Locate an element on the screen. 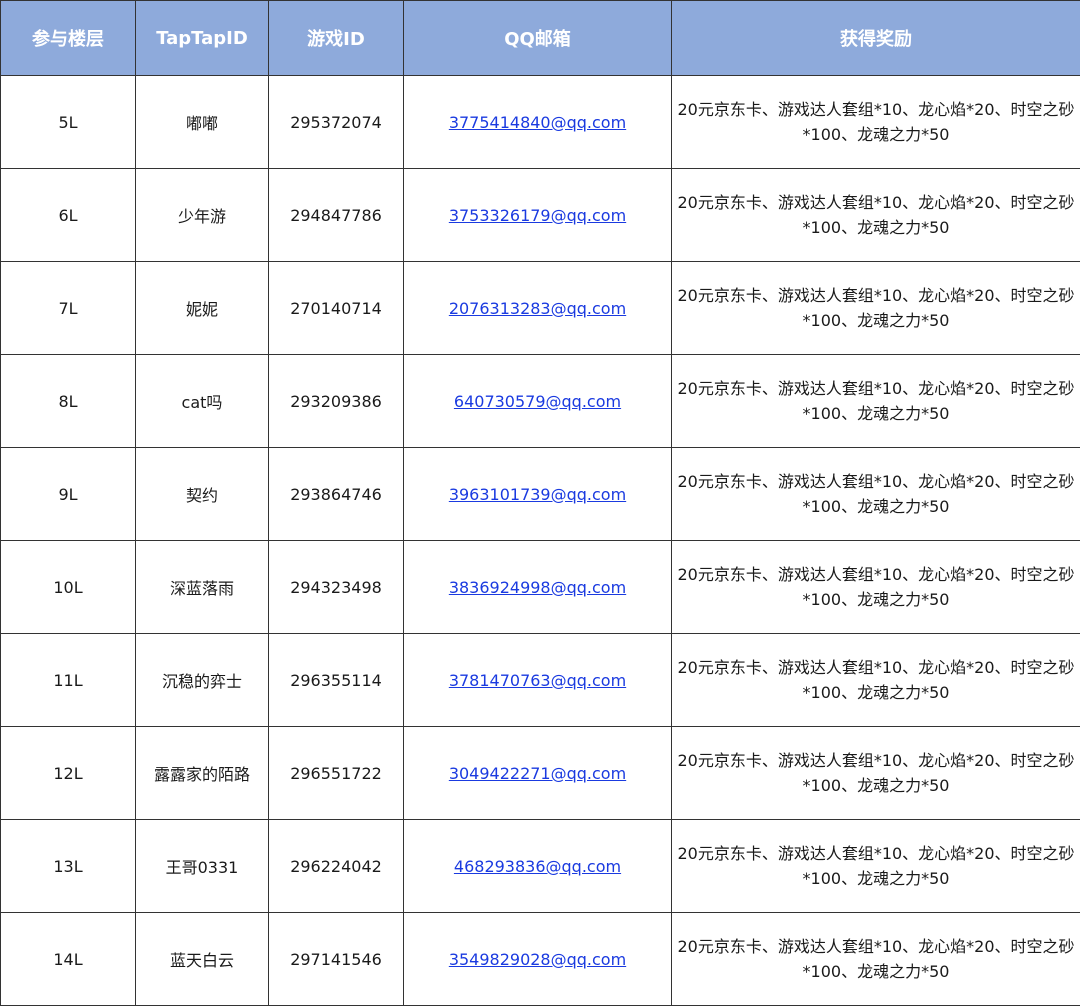  email-cell: 3836924998@qq.com is located at coordinates (537, 587).